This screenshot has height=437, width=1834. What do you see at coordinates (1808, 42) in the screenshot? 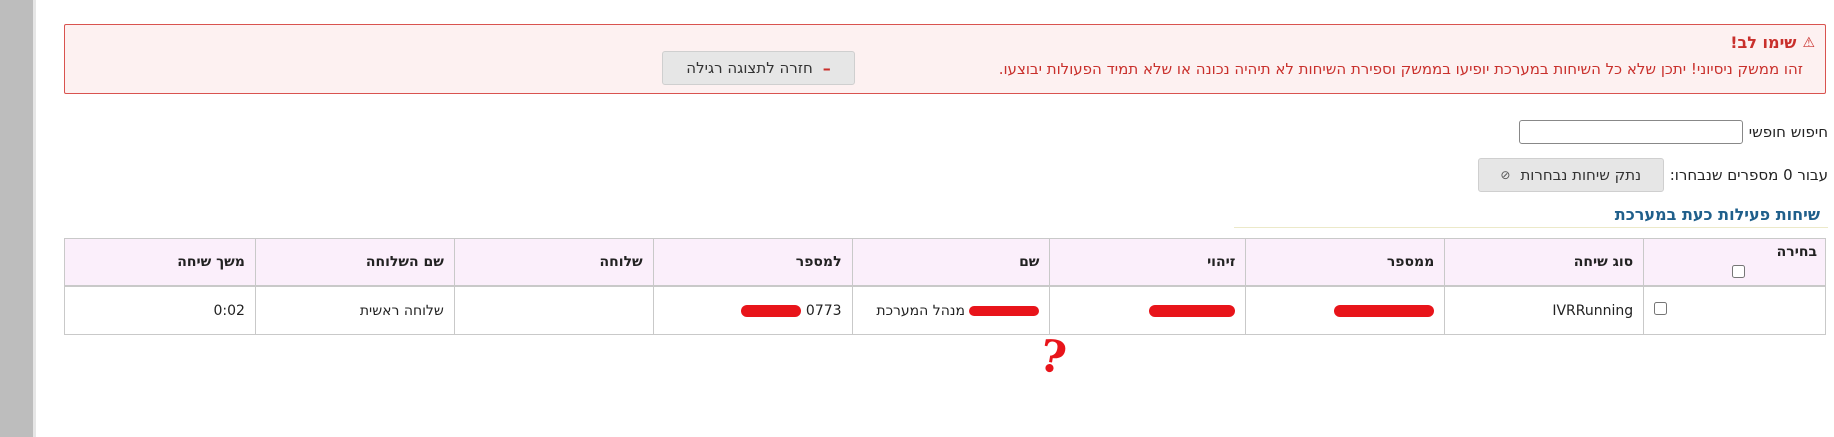
I see `warning-triangle-icon: ⚠` at bounding box center [1808, 42].